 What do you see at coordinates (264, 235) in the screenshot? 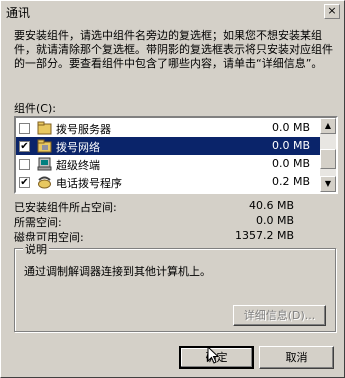
I see `free-space-value: 1357.2 MB` at bounding box center [264, 235].